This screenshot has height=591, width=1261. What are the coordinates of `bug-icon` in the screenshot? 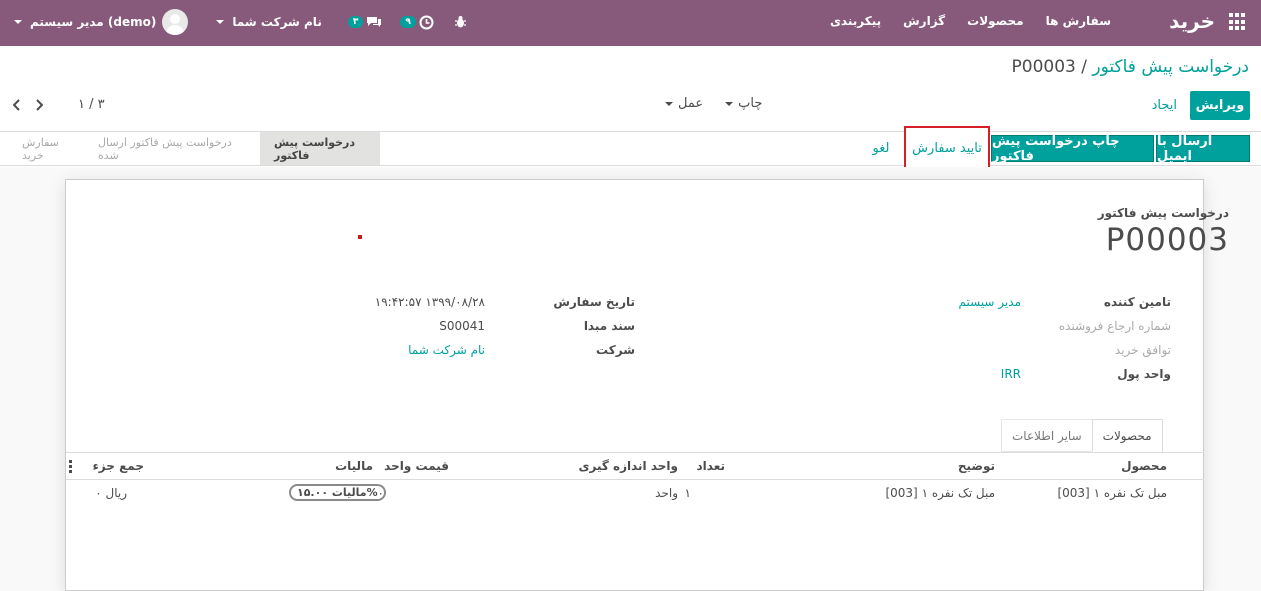 It's located at (460, 22).